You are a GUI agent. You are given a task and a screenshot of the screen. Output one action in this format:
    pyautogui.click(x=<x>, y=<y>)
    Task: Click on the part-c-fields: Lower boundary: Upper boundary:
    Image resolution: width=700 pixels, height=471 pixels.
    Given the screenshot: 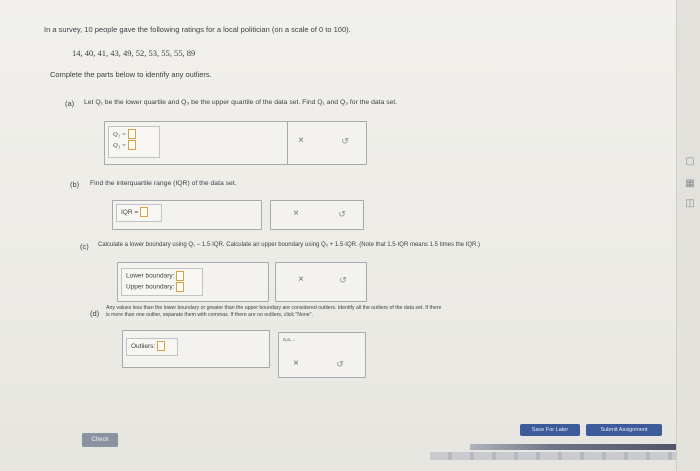 What is the action you would take?
    pyautogui.click(x=162, y=282)
    